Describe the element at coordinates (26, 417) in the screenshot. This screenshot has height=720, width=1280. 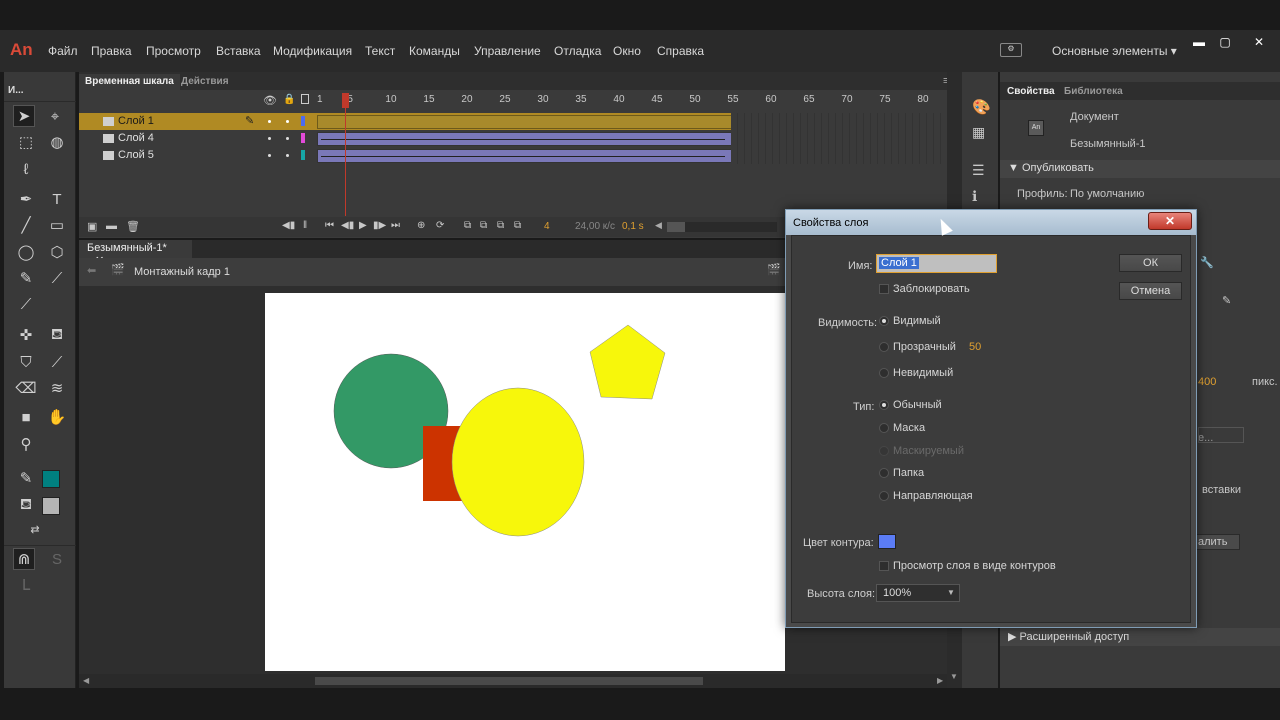
I see `camera-tool-icon: ■` at that location.